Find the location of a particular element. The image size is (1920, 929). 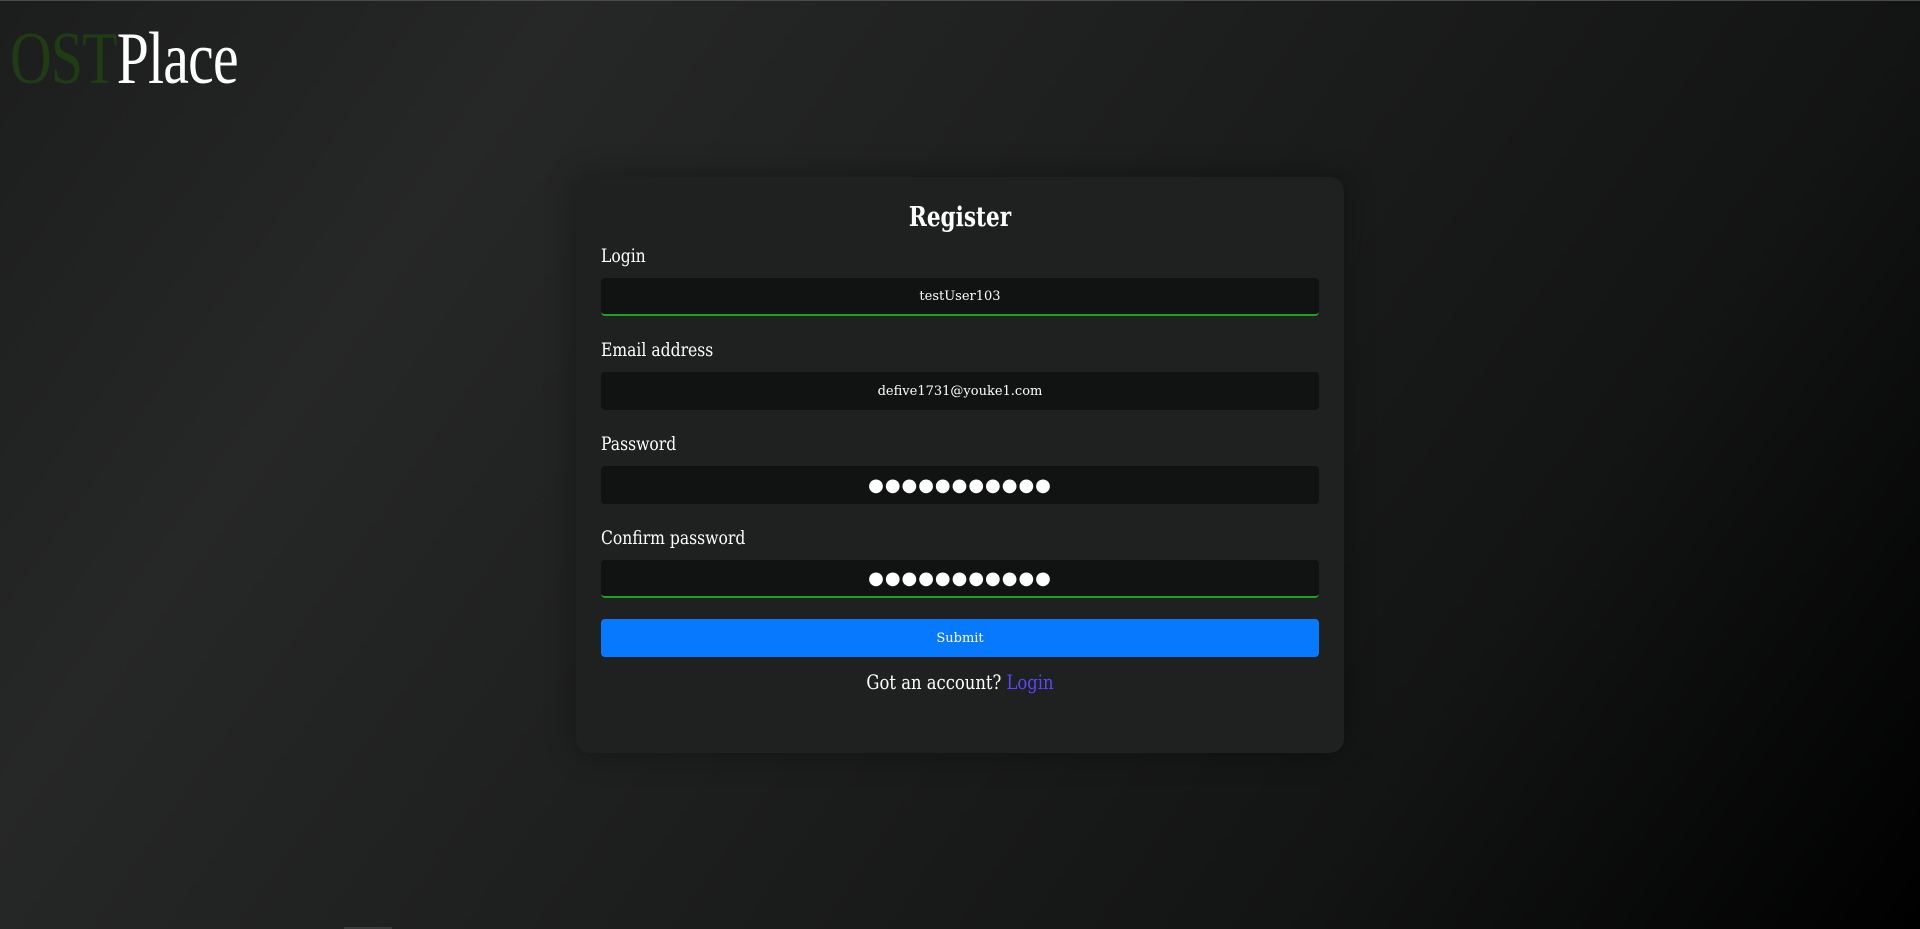

logo-part-place: Place is located at coordinates (177, 59).